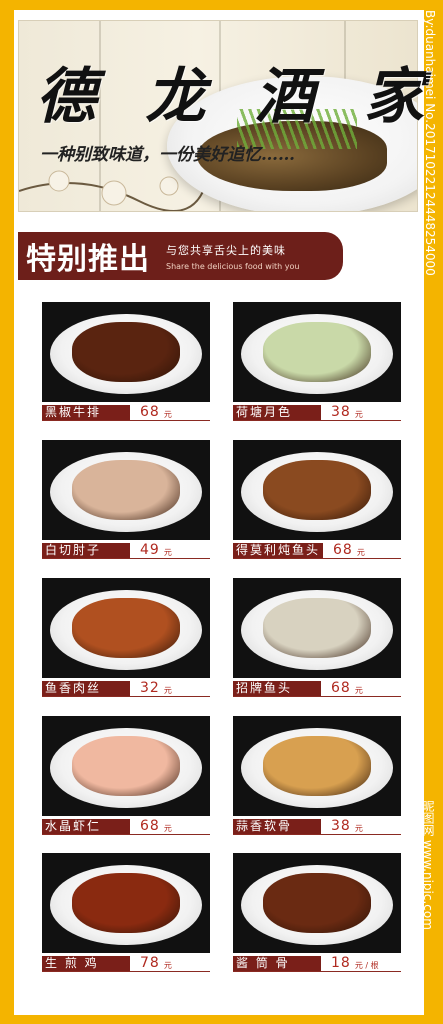  Describe the element at coordinates (394, 97) in the screenshot. I see `title-char: 家` at that location.